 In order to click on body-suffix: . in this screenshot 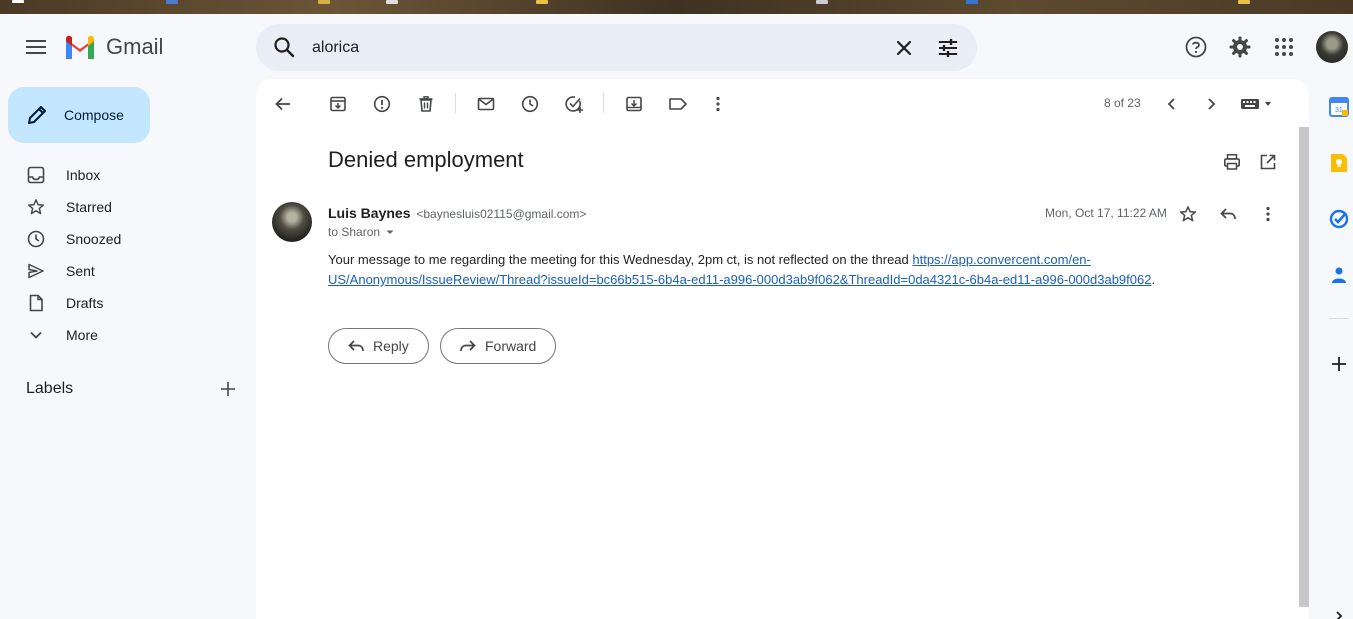, I will do `click(1153, 279)`.